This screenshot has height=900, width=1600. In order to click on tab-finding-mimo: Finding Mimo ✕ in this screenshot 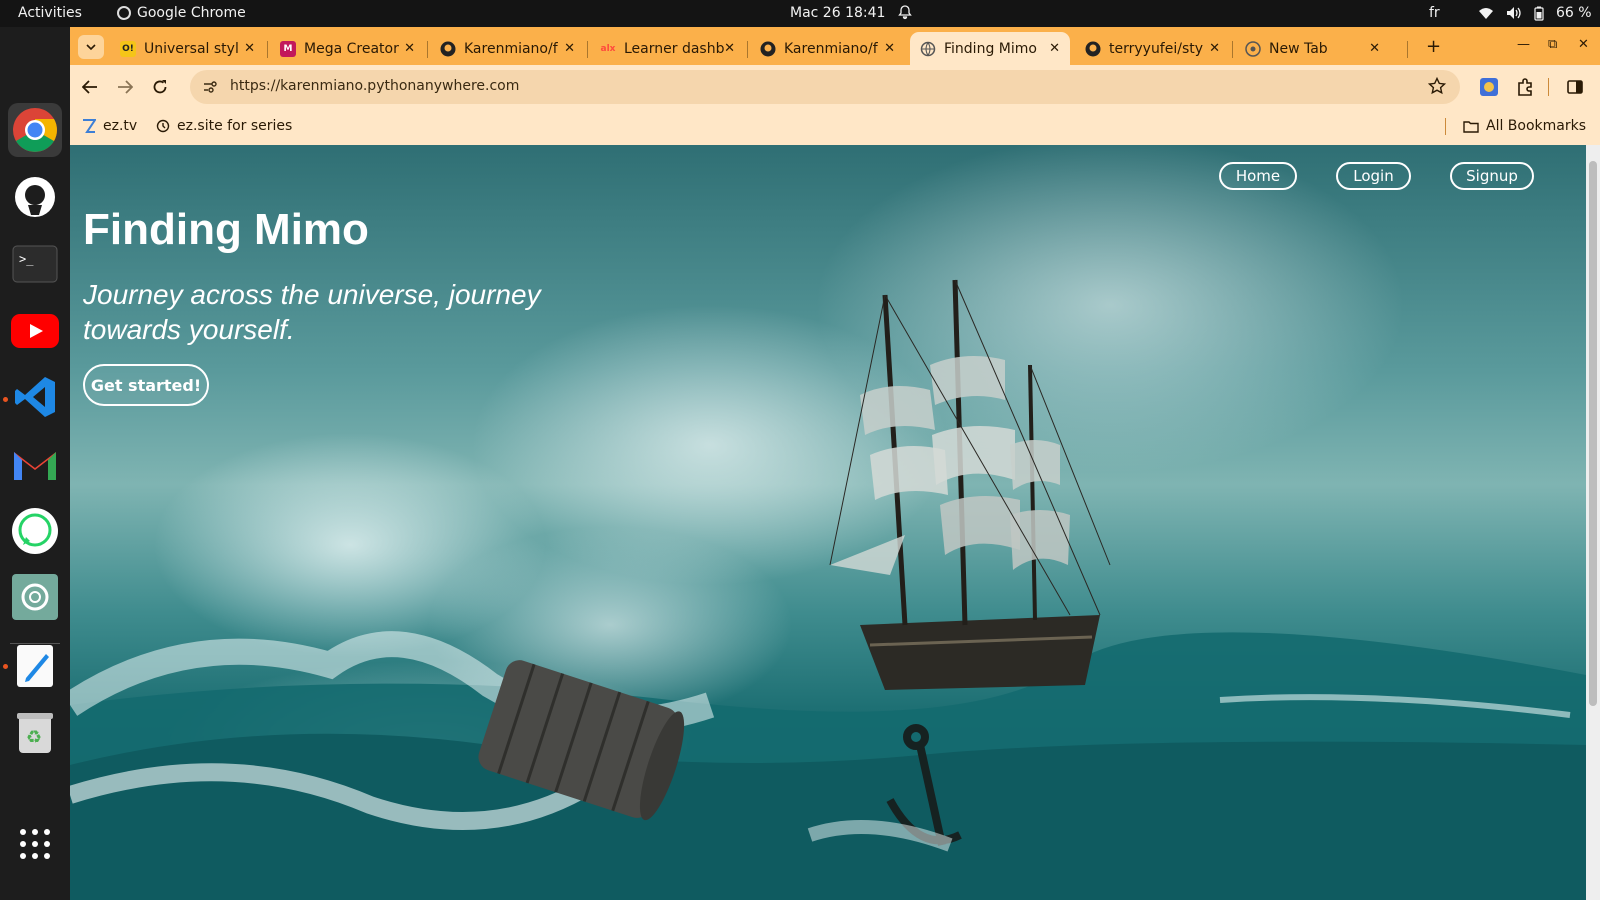, I will do `click(990, 48)`.